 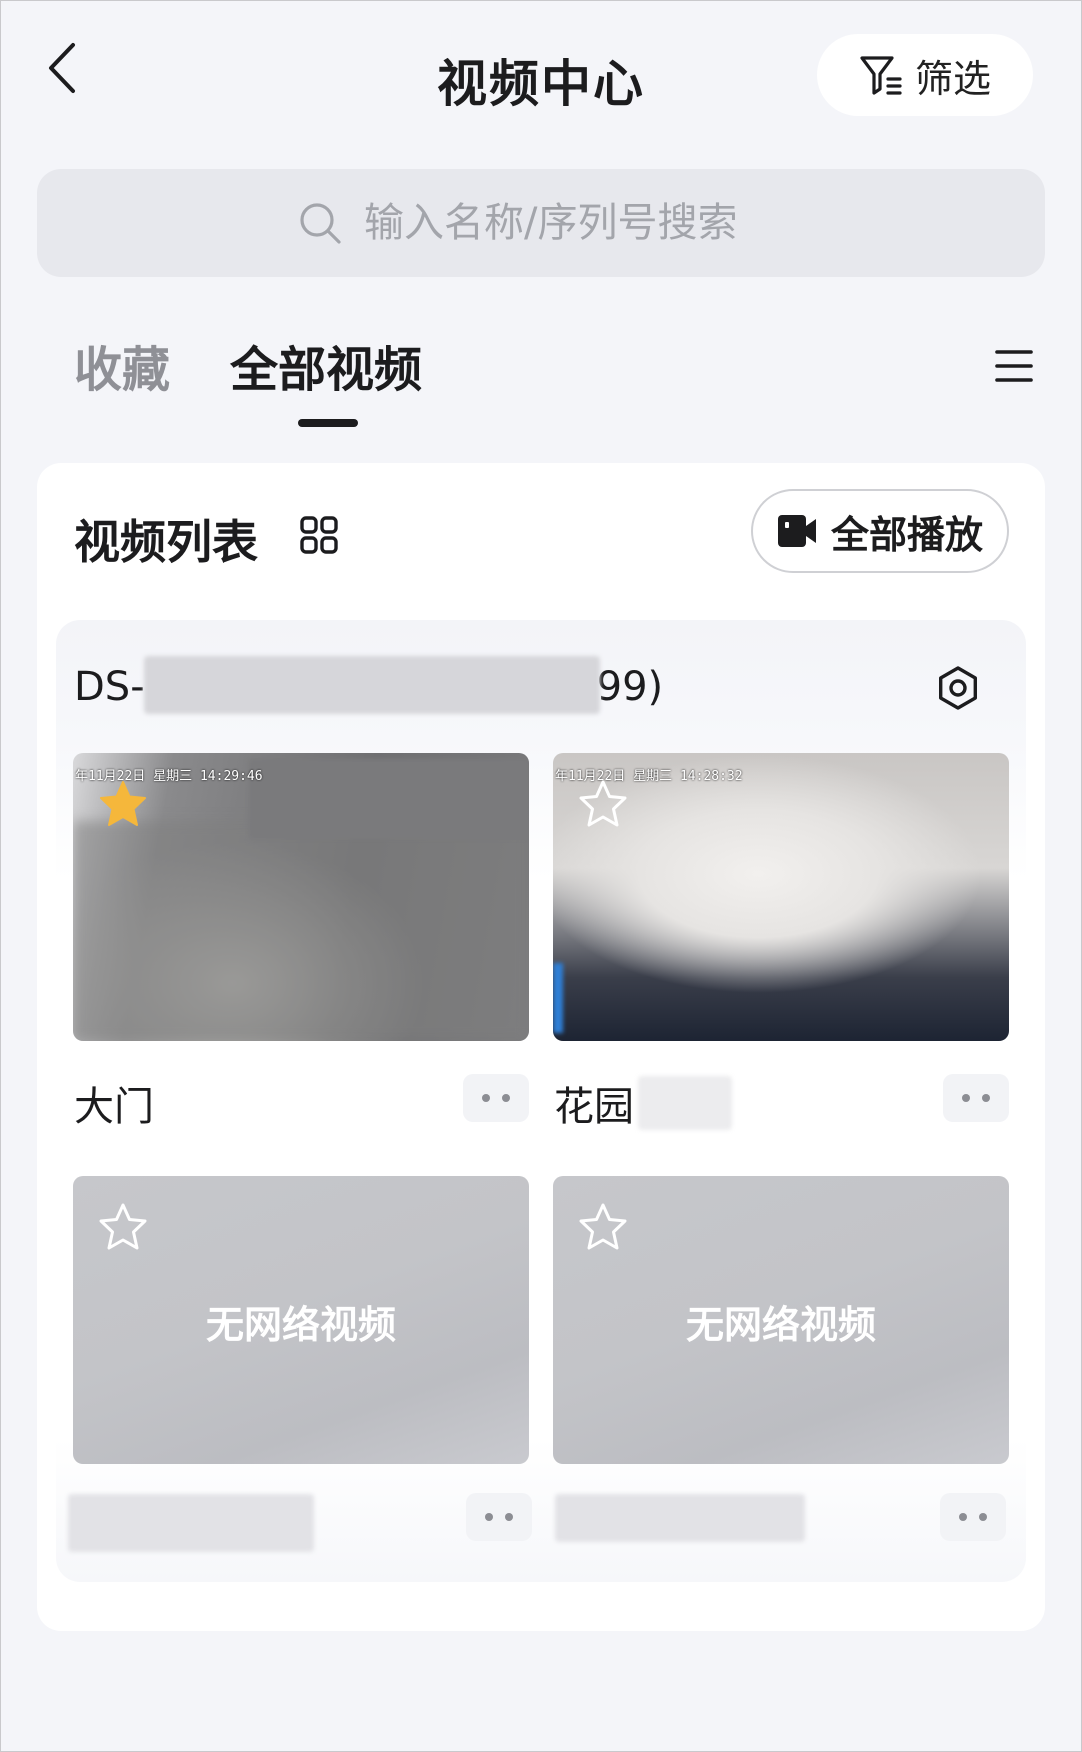 I want to click on favorite-star-filled-icon, so click(x=123, y=804).